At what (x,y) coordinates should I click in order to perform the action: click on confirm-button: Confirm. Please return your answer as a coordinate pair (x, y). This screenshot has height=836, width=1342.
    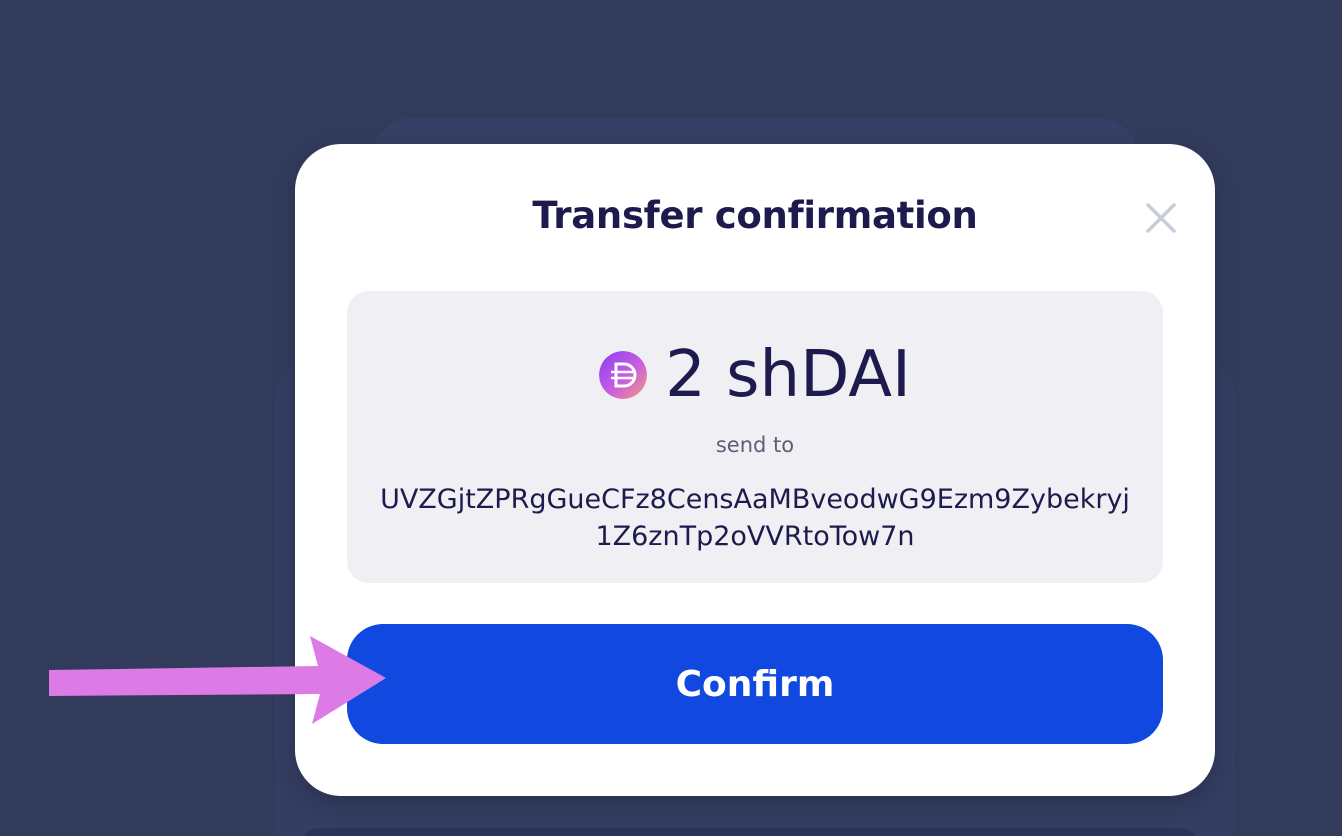
    Looking at the image, I should click on (755, 684).